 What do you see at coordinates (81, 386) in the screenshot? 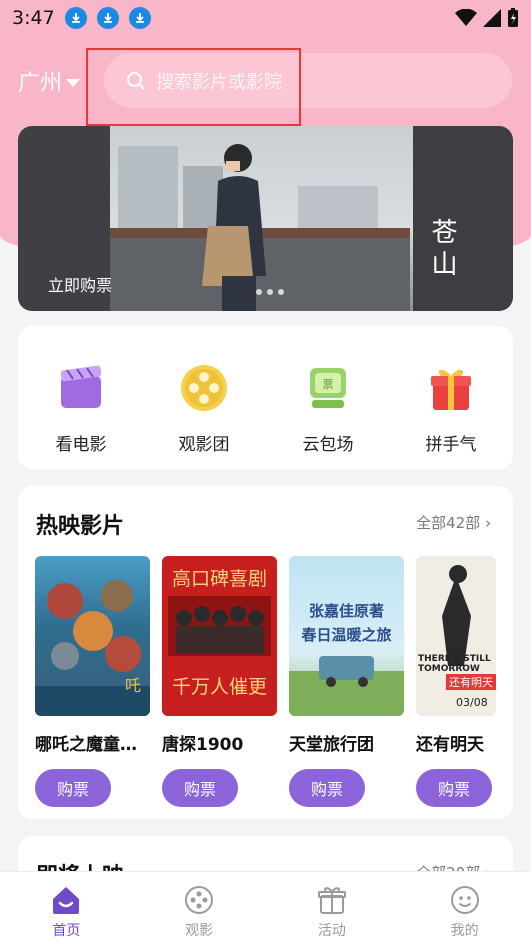
I see `clapperboard-icon` at bounding box center [81, 386].